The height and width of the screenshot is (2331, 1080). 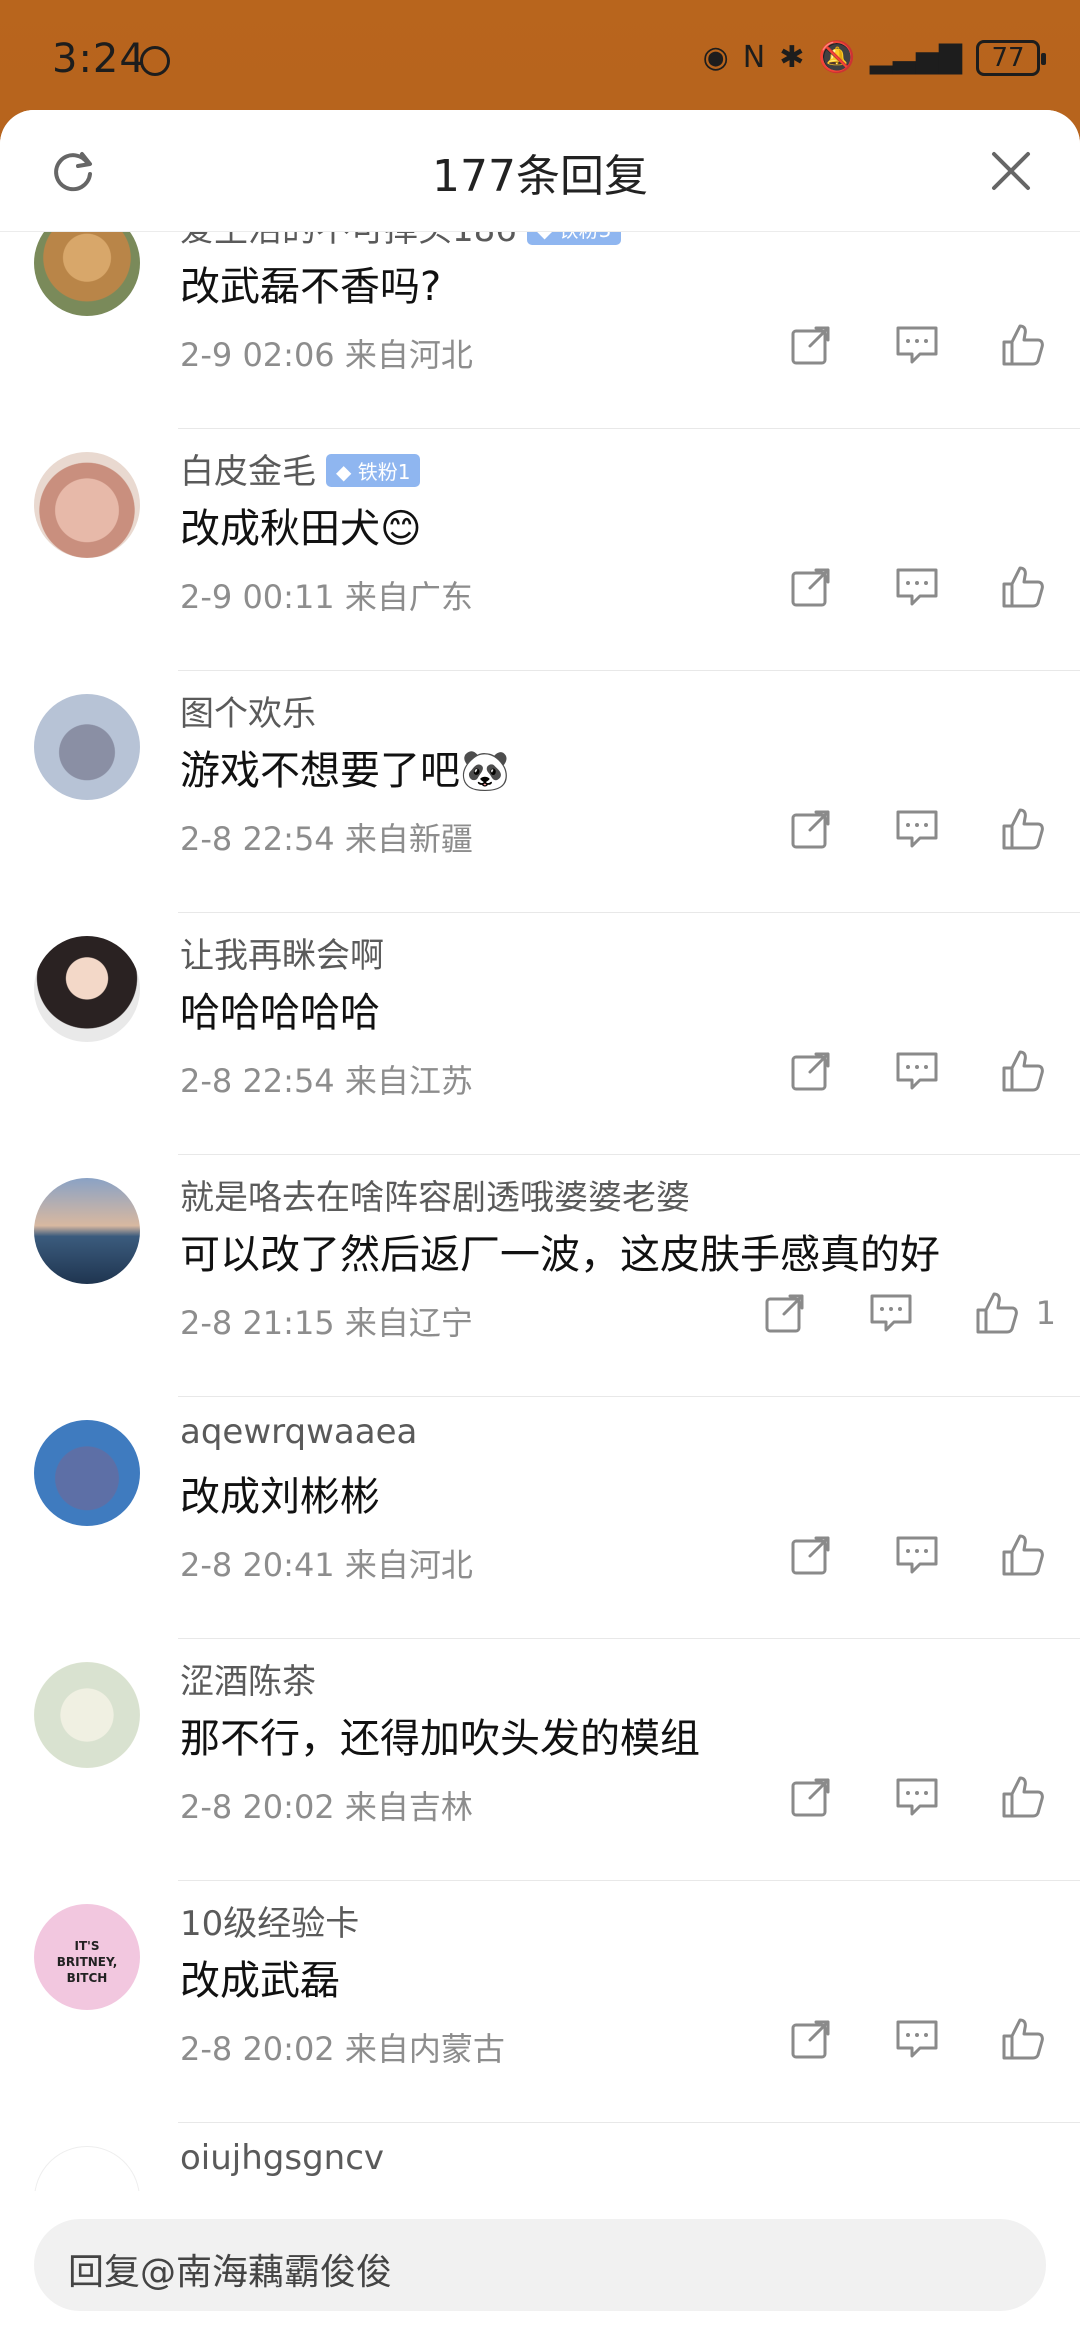 I want to click on fan-badge: ◆ 铁粉1, so click(x=373, y=470).